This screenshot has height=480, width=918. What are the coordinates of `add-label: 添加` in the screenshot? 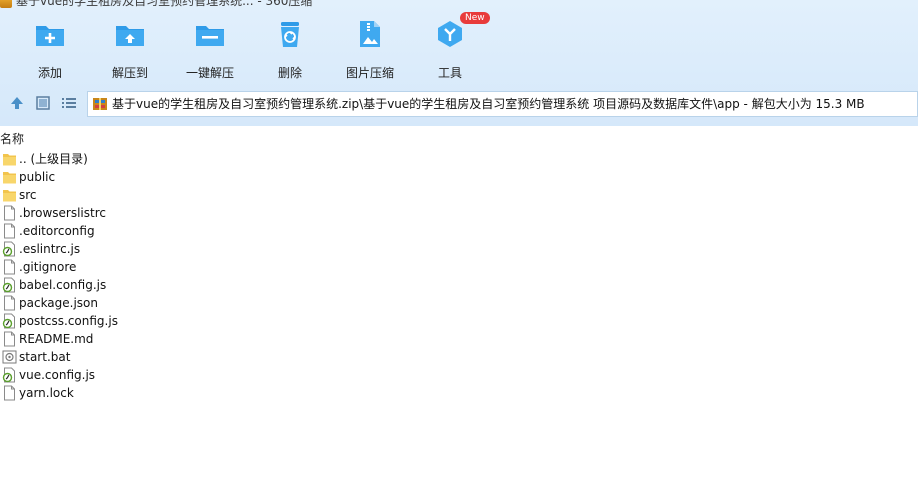 It's located at (49, 73).